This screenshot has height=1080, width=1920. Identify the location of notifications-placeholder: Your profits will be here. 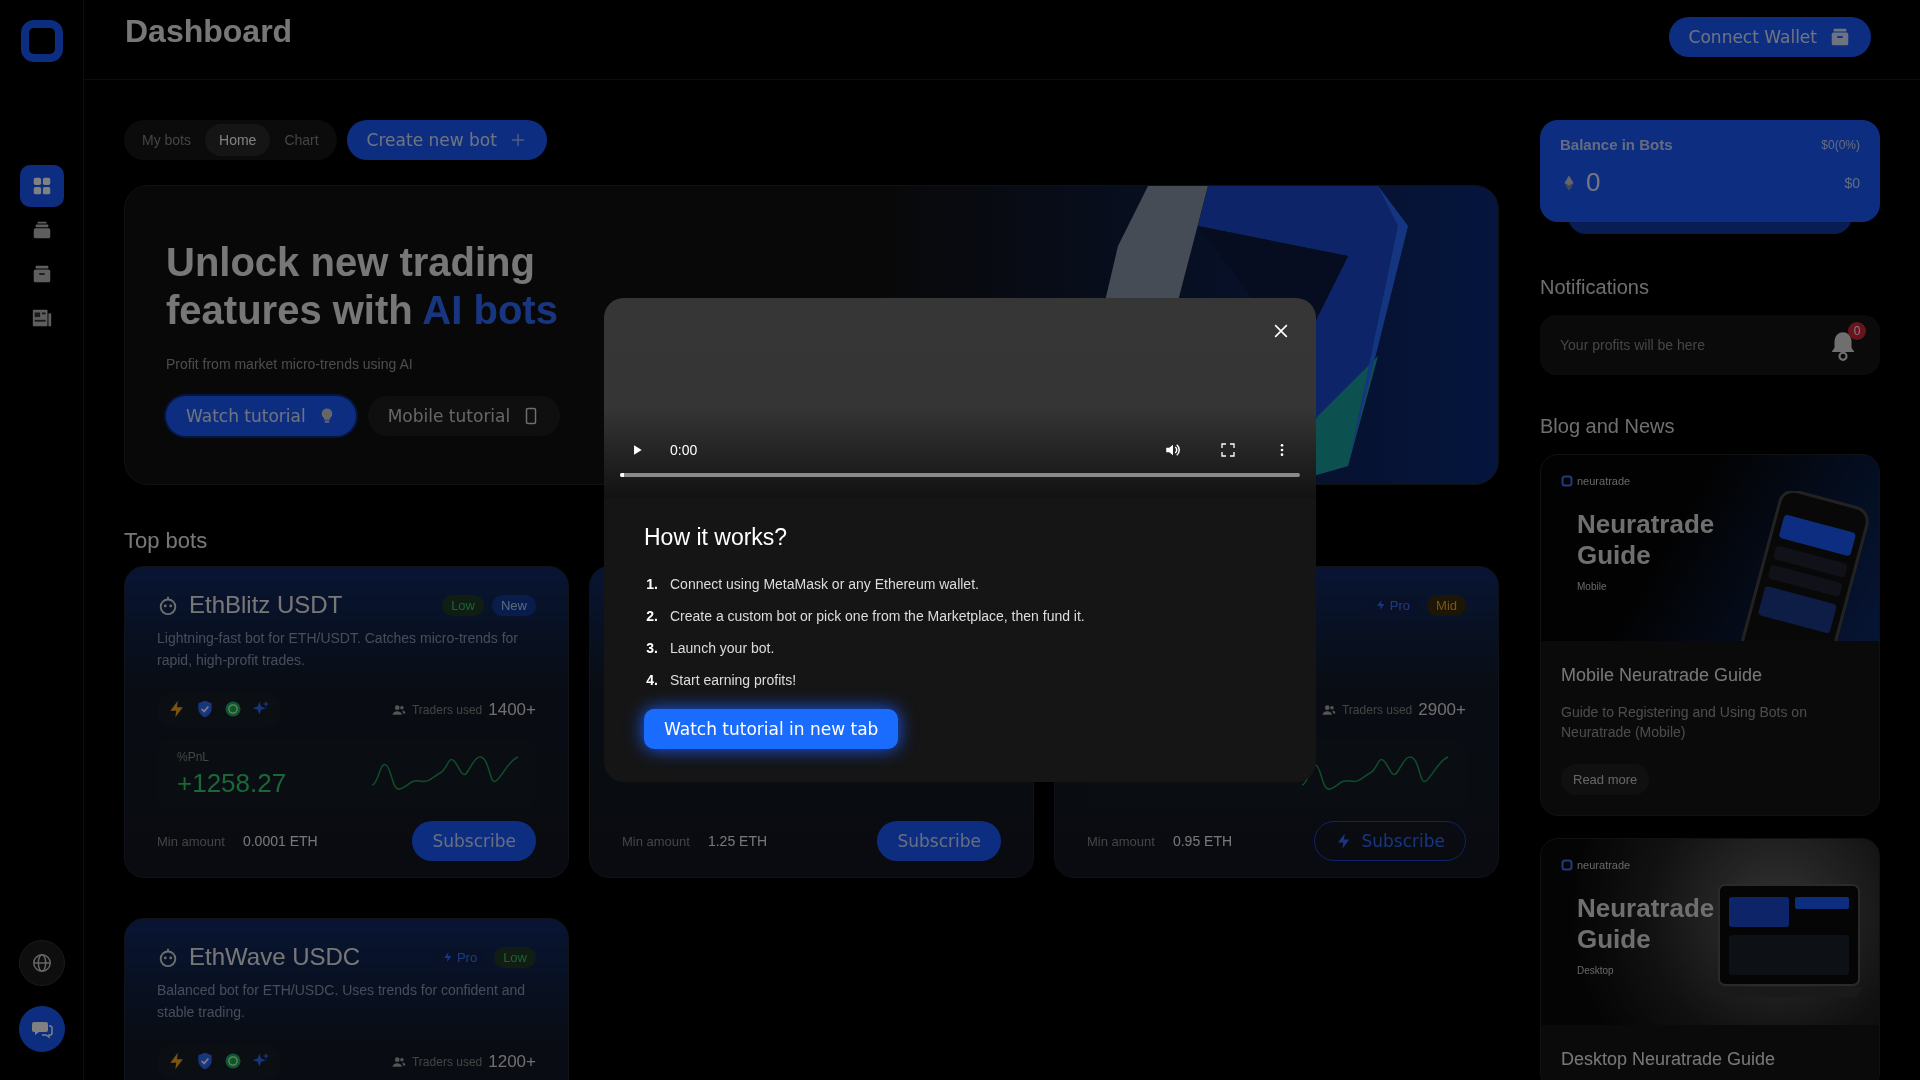
(1632, 345).